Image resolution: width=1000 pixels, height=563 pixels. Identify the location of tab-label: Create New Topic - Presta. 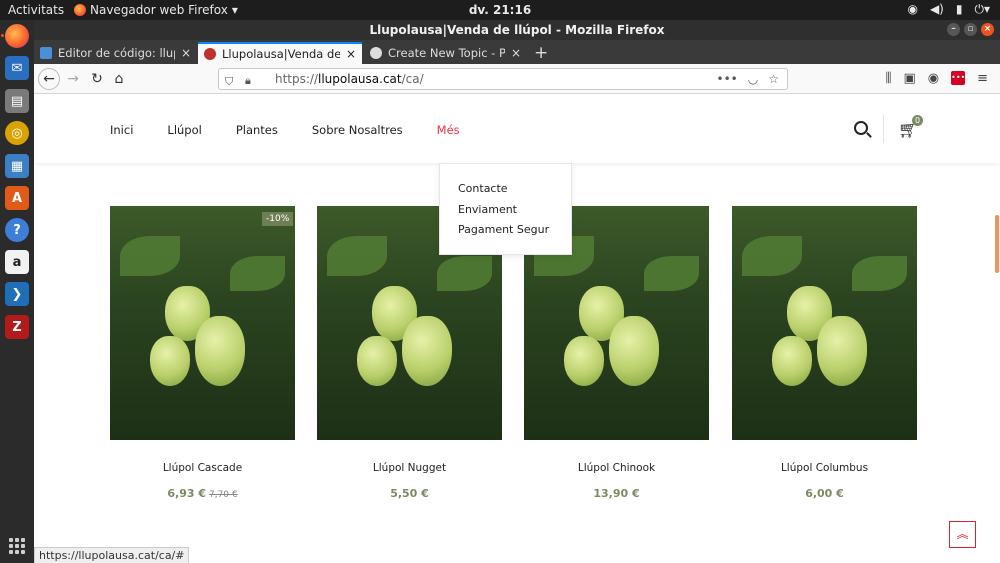
(446, 53).